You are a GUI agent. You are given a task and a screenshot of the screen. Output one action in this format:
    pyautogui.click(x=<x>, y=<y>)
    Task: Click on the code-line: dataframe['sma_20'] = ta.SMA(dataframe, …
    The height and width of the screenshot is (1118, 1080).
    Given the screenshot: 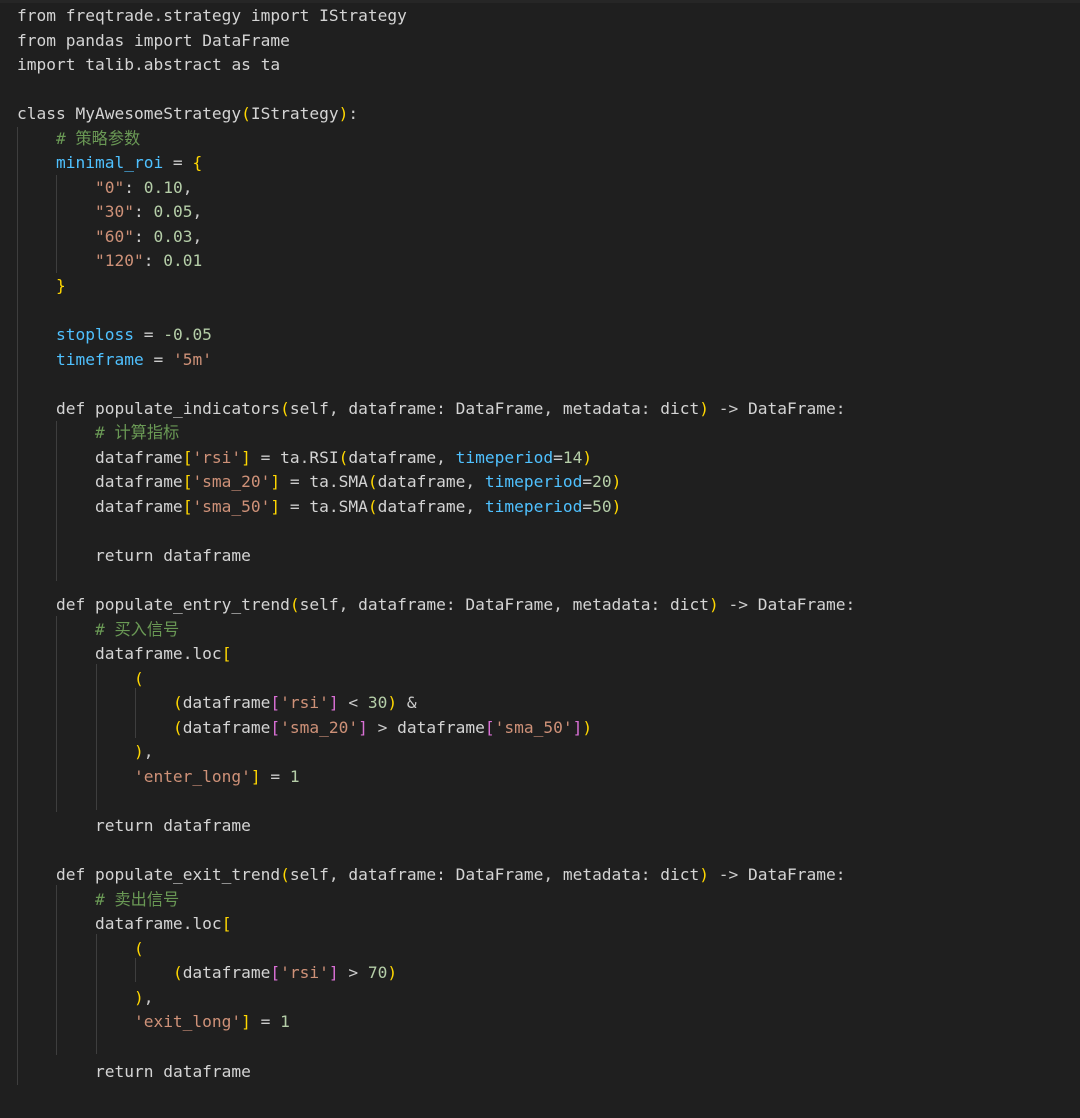 What is the action you would take?
    pyautogui.click(x=436, y=482)
    